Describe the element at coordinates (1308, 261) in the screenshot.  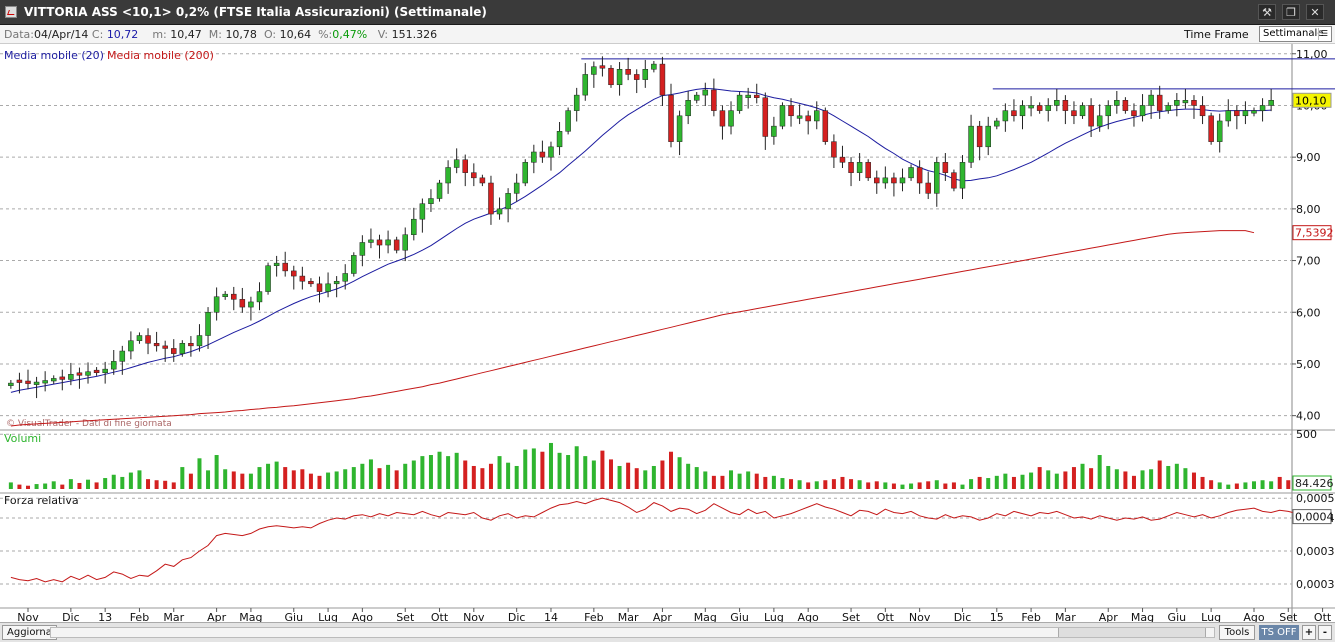
I see `y-tick-label: 7,00` at that location.